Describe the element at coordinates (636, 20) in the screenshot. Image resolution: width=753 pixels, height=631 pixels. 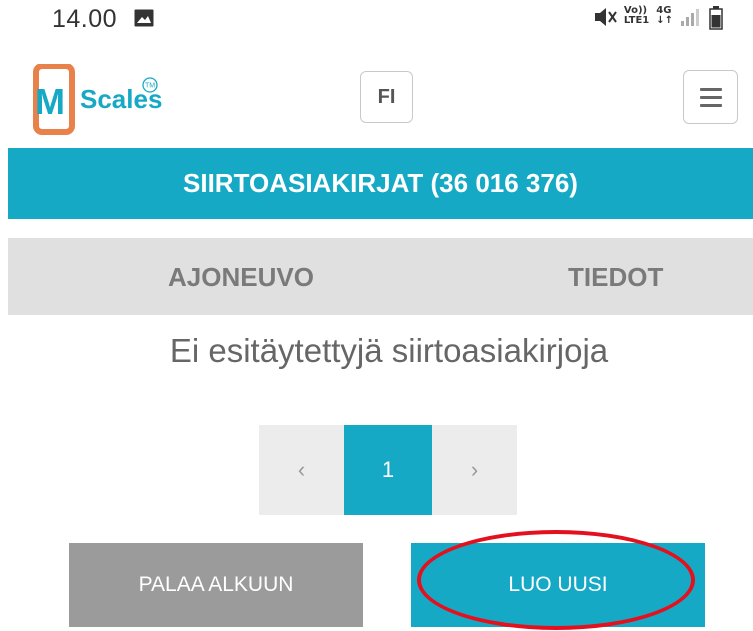
I see `lte-label: LTE1` at that location.